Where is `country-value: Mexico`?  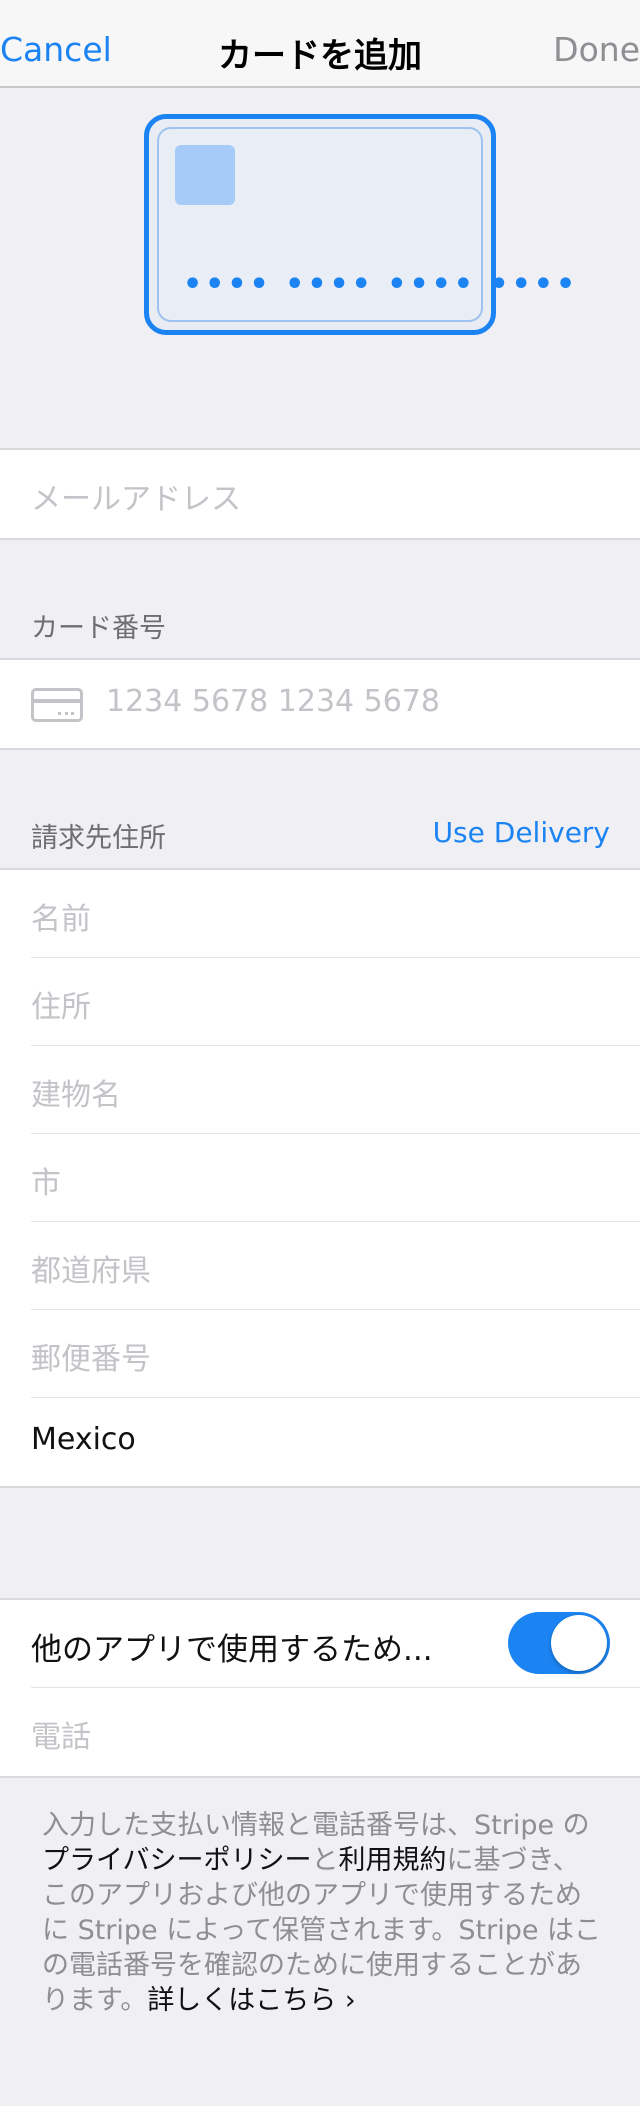 country-value: Mexico is located at coordinates (83, 1439).